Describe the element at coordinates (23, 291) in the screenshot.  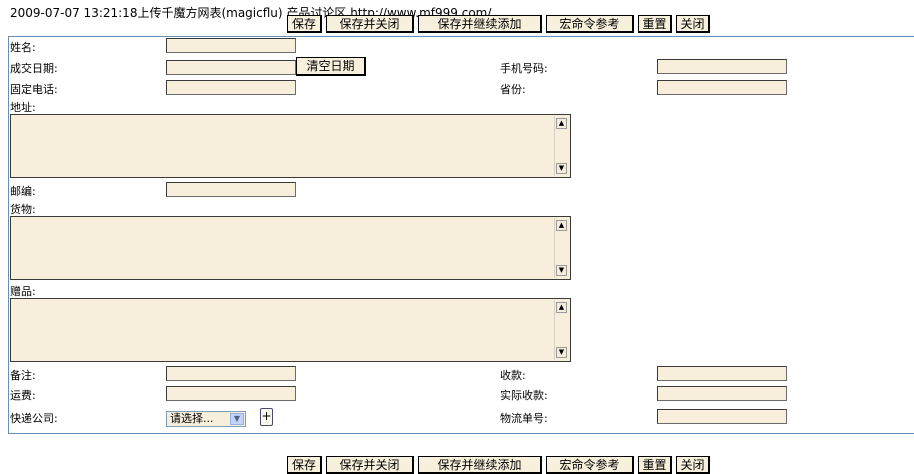
I see `gift-label: 赠品:` at that location.